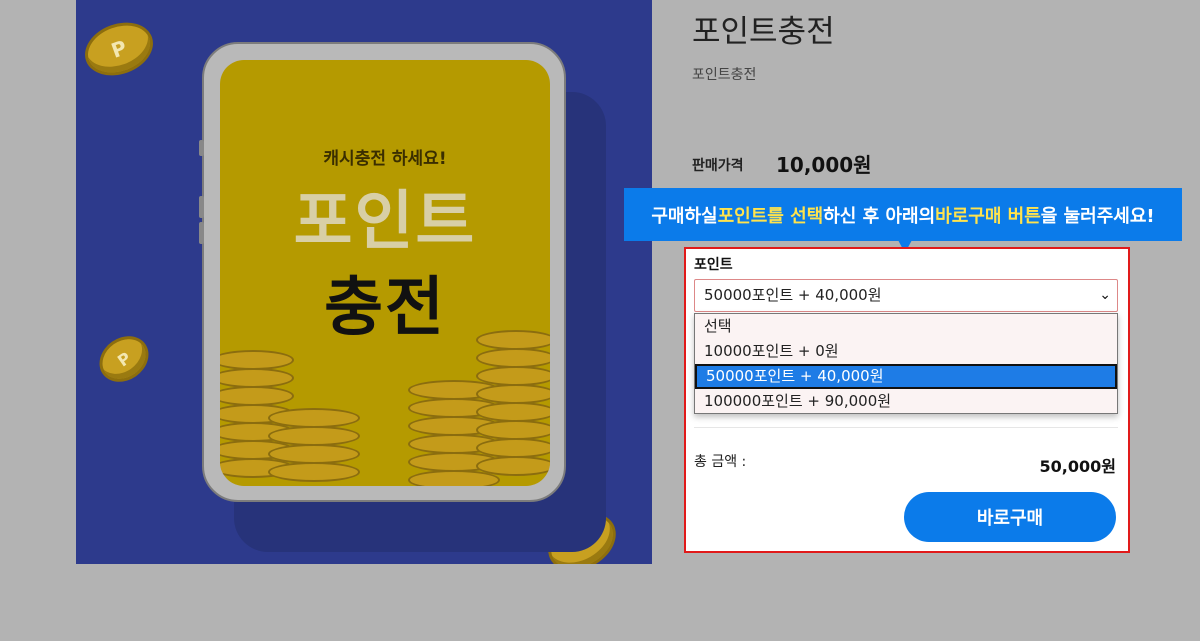  Describe the element at coordinates (824, 165) in the screenshot. I see `price-value: 10,000원` at that location.